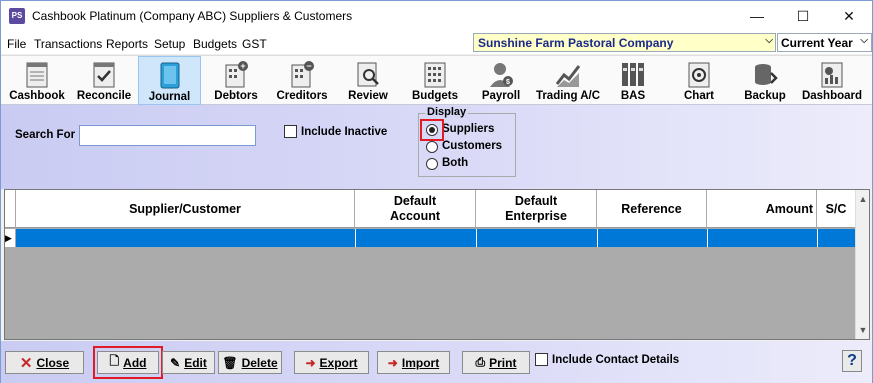 The height and width of the screenshot is (383, 873). I want to click on company-select: Sunshine Farm Pastoral Company ⌵, so click(624, 42).